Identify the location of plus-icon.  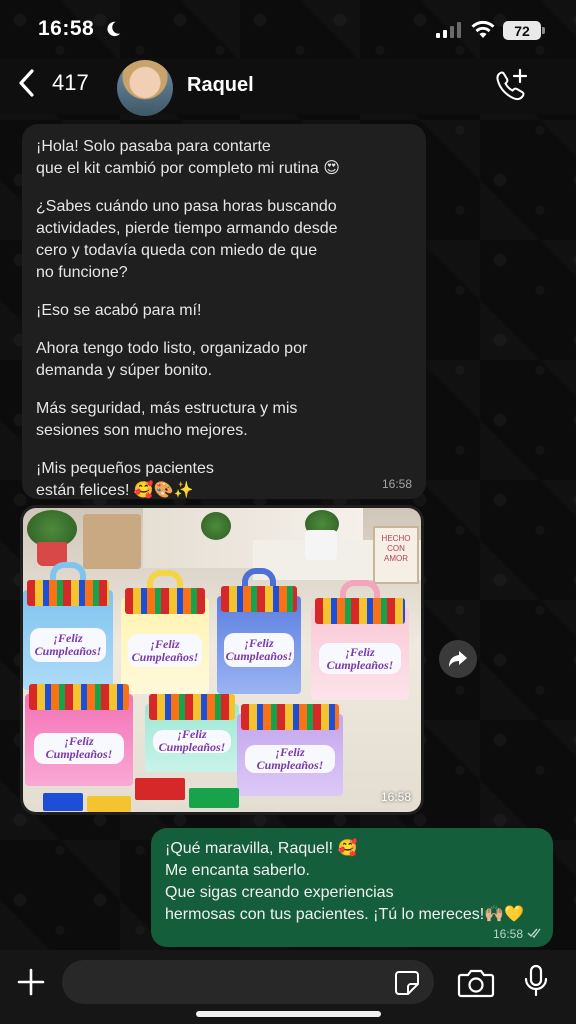
(31, 982).